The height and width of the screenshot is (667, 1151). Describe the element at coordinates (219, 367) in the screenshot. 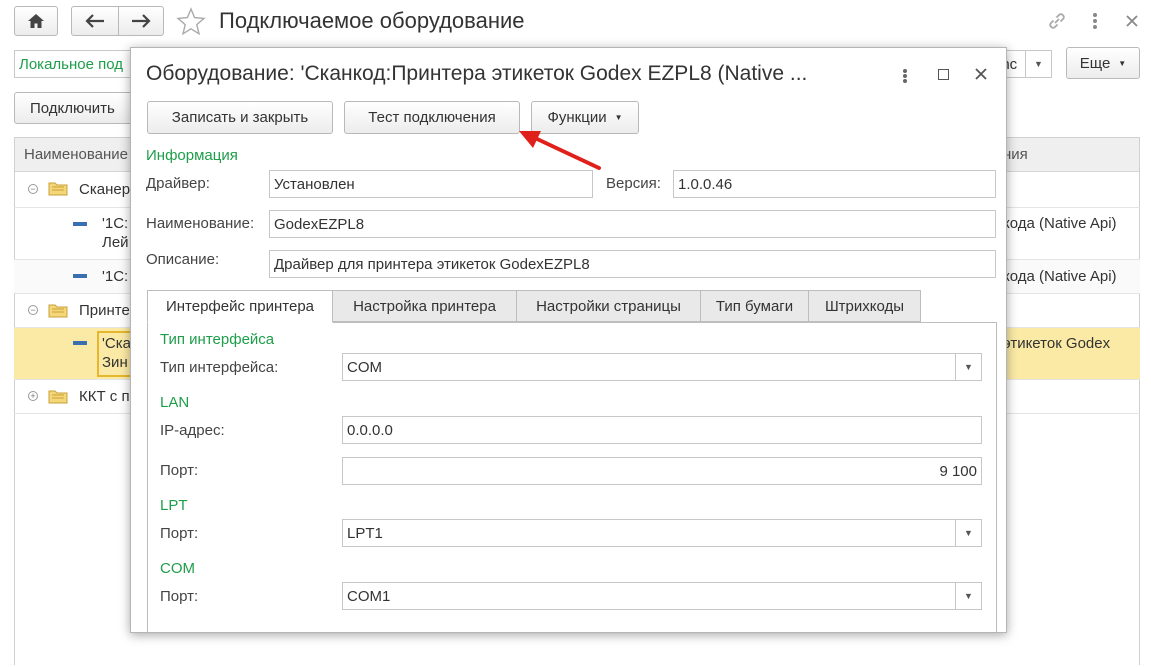

I see `interface-type-label: Тип интерфейса:` at that location.